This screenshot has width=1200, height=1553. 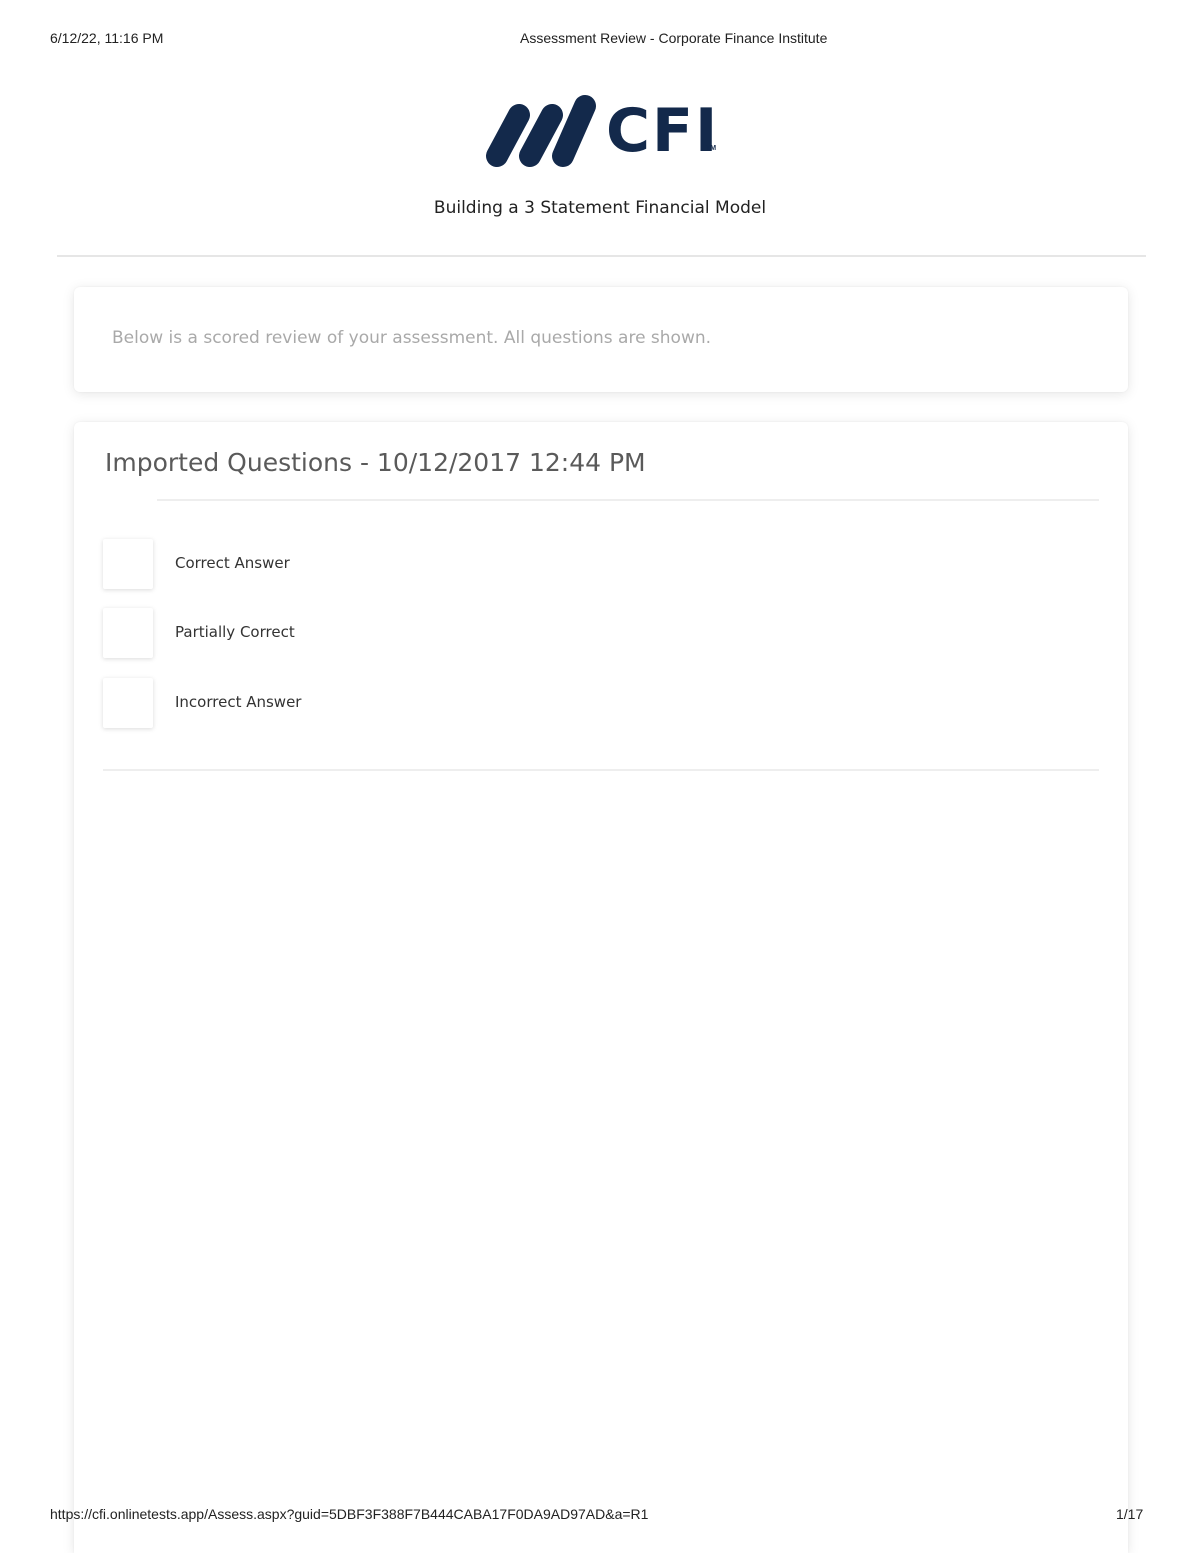 What do you see at coordinates (541, 131) in the screenshot?
I see `cfi-logo-stripes-icon` at bounding box center [541, 131].